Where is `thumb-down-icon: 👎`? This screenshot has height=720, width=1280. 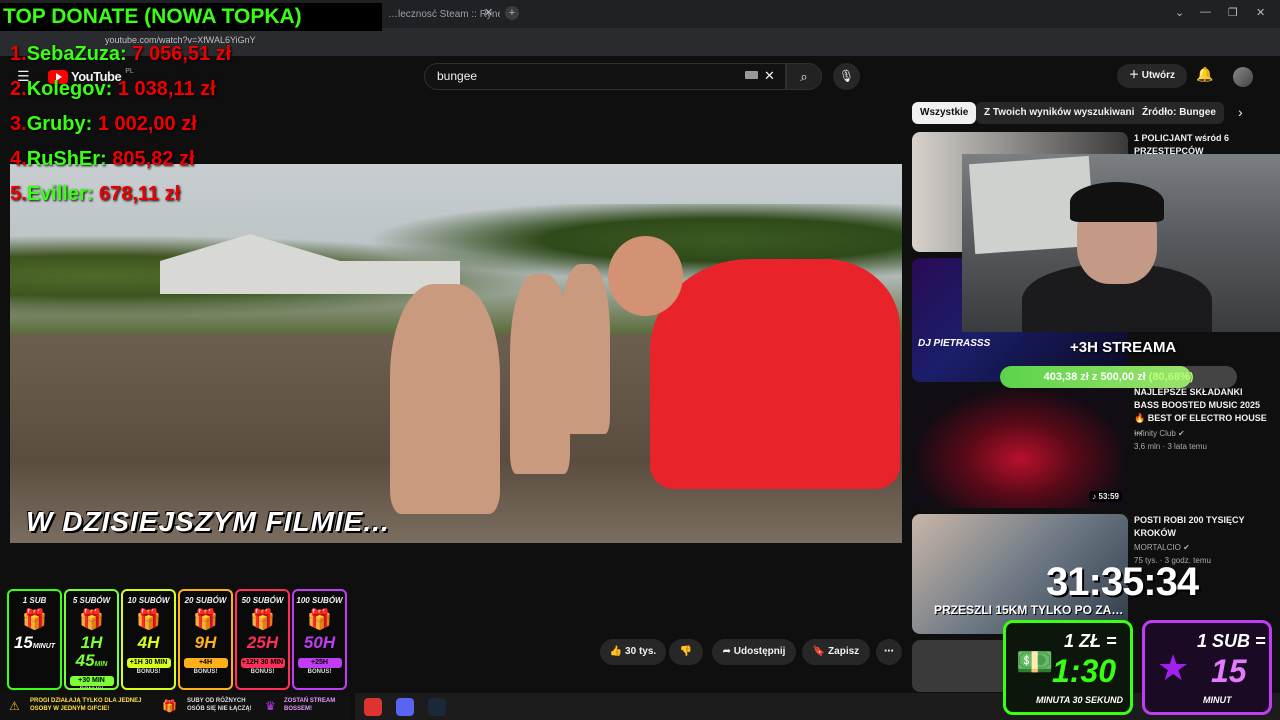
thumb-down-icon: 👎 is located at coordinates (686, 651).